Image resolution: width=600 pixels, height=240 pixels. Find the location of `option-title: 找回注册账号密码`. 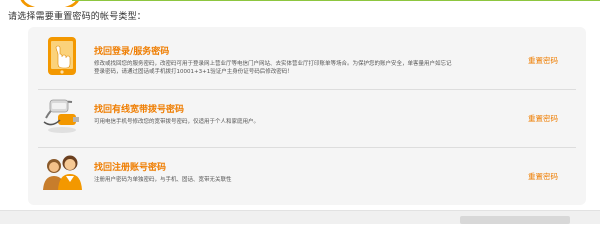

option-title: 找回注册账号密码 is located at coordinates (130, 166).